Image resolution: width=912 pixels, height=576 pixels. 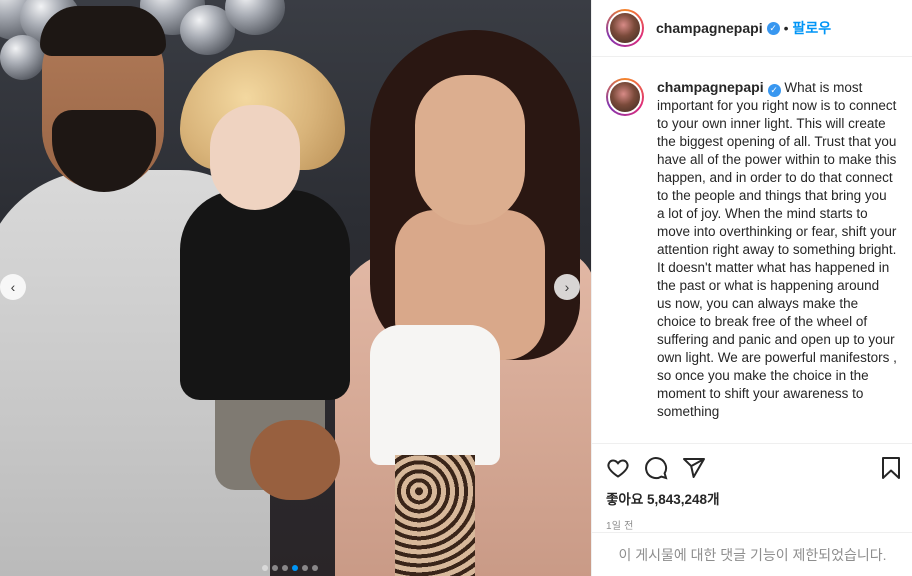 I want to click on child-face, so click(x=255, y=157).